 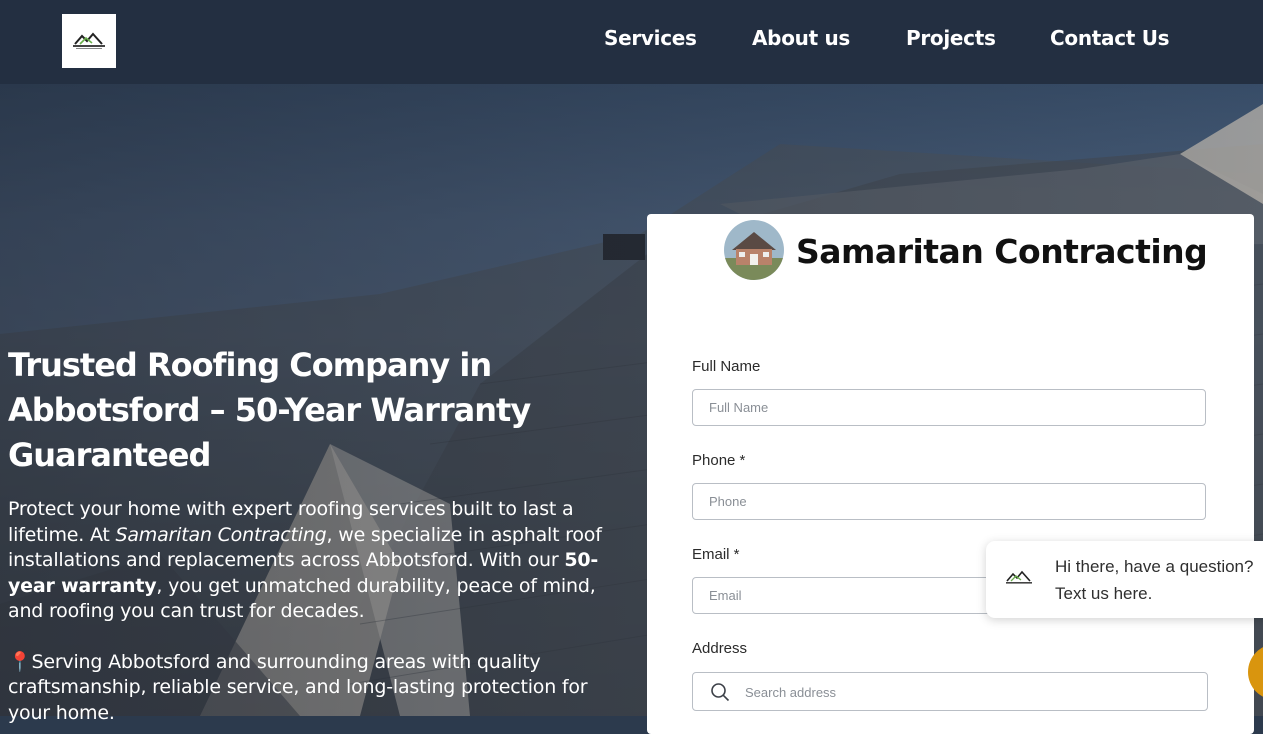 What do you see at coordinates (965, 692) in the screenshot?
I see `address-search-input` at bounding box center [965, 692].